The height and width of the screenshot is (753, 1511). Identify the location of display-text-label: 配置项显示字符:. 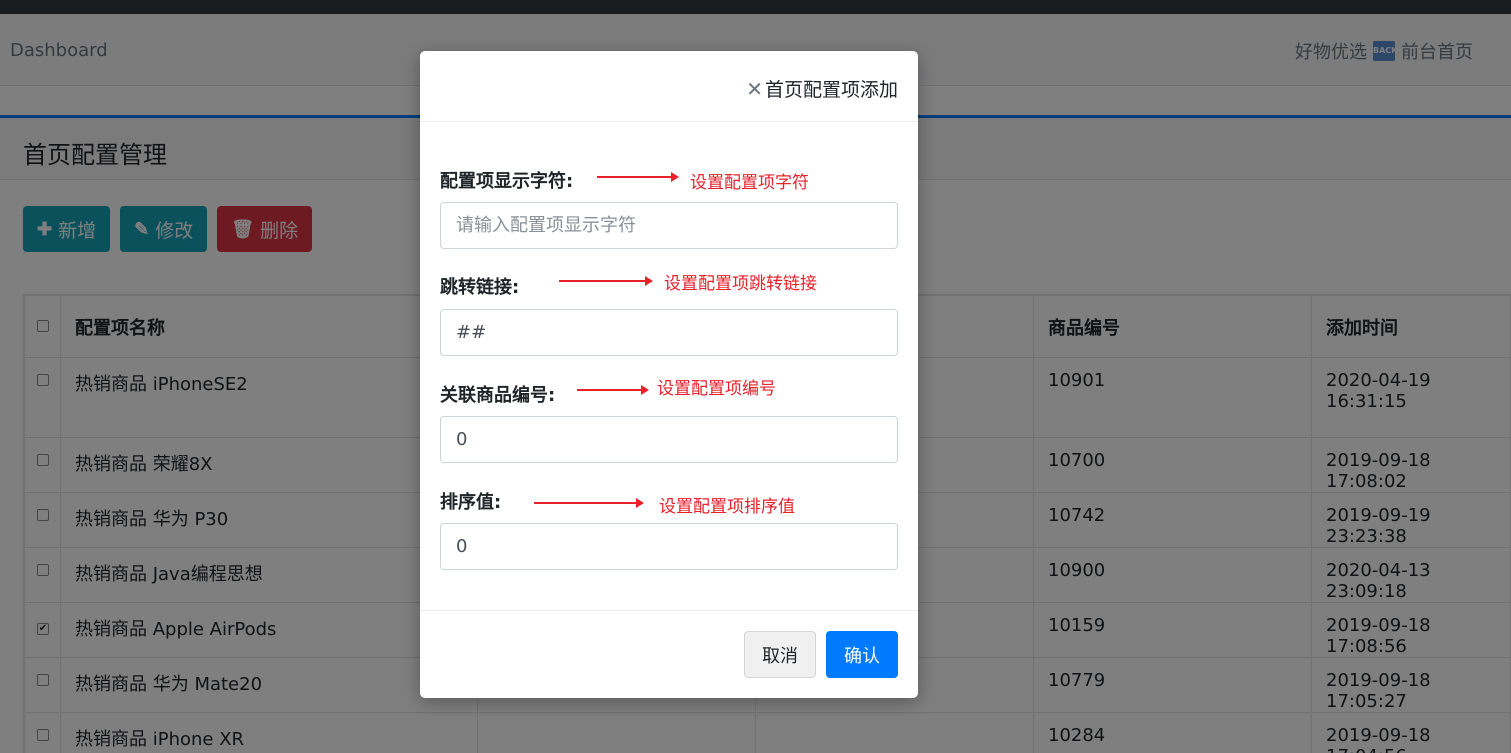
(507, 181).